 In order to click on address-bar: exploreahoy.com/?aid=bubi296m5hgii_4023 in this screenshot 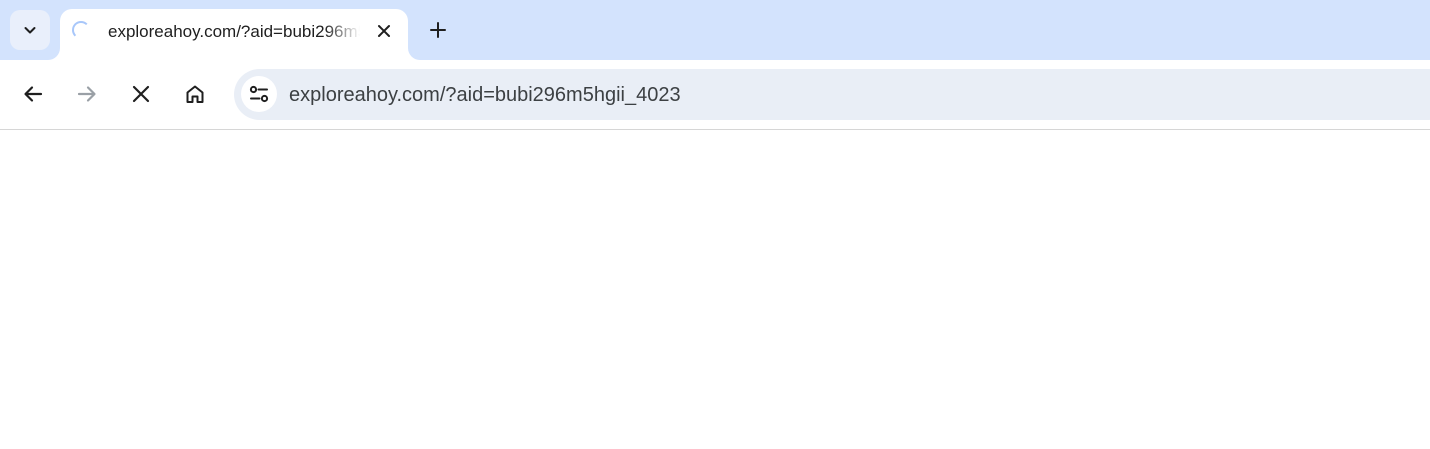, I will do `click(832, 94)`.